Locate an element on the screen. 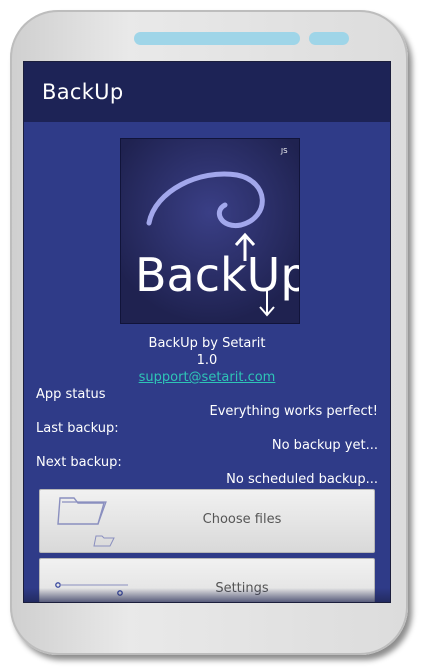  app-bar: BackUp is located at coordinates (207, 92).